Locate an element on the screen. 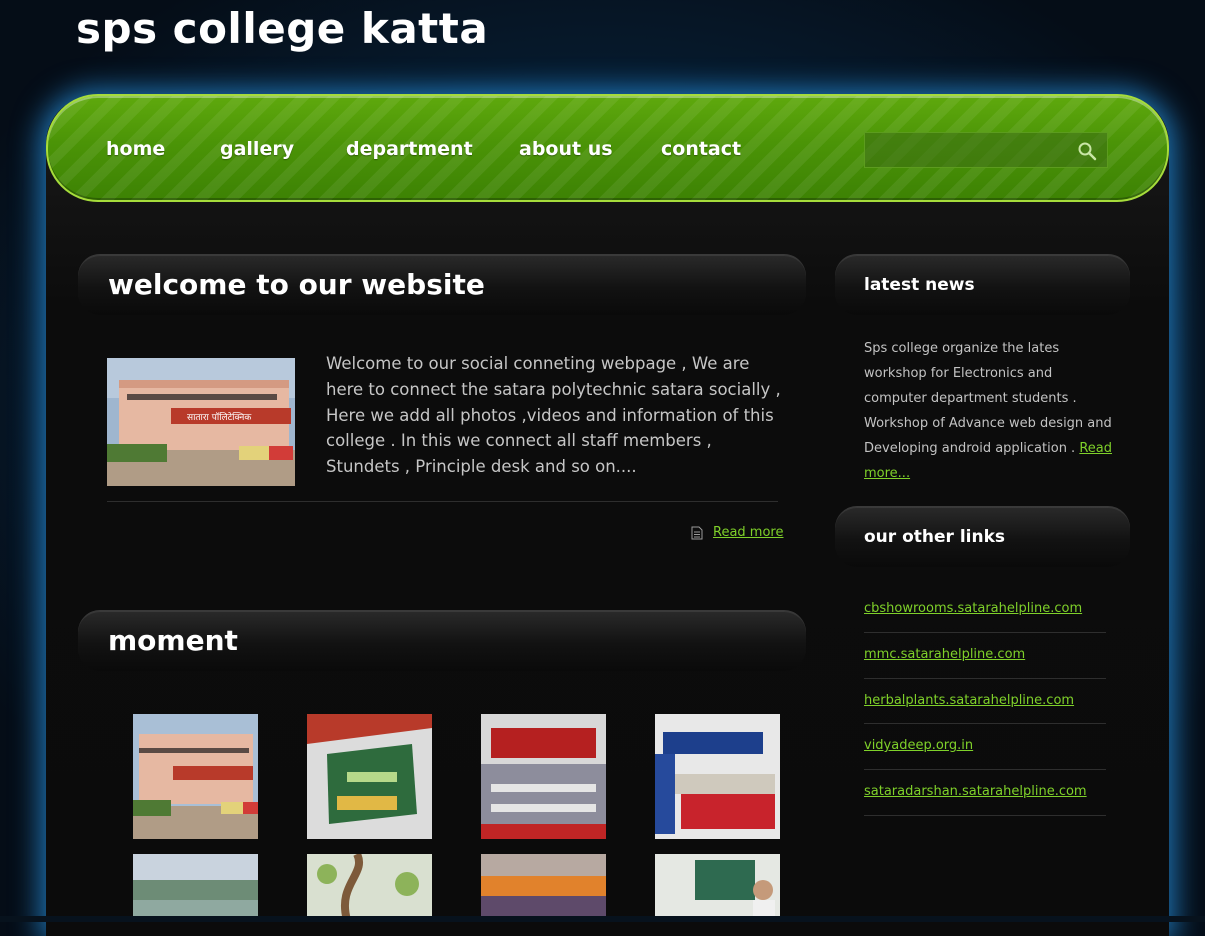 The image size is (1205, 936). welcome-heading-bar: welcome to our website is located at coordinates (442, 284).